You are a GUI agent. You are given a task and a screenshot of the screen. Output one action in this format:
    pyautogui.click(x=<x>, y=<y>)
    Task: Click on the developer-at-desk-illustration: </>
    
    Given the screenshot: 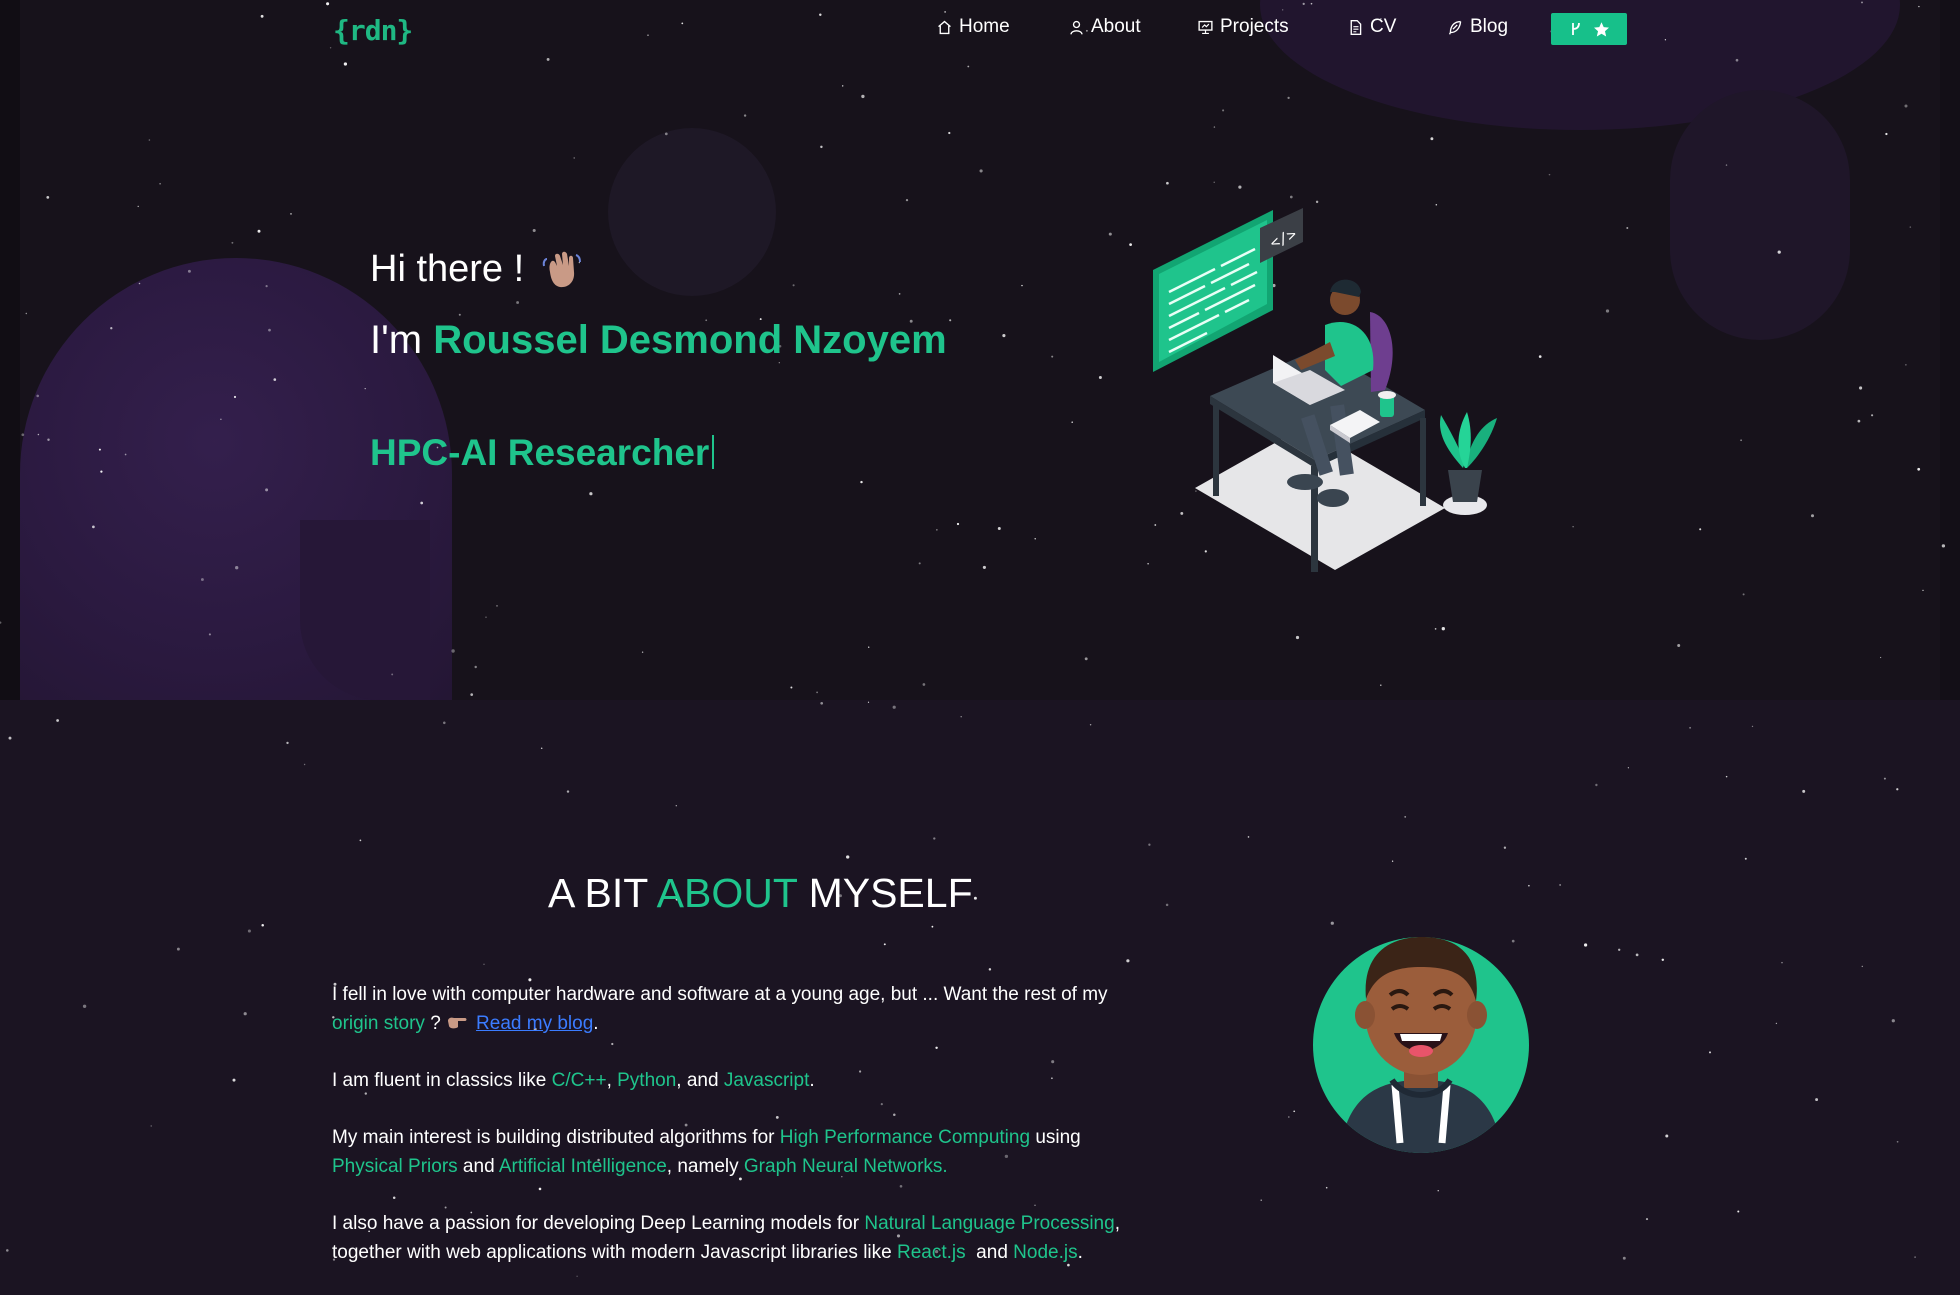 What is the action you would take?
    pyautogui.click(x=1325, y=390)
    